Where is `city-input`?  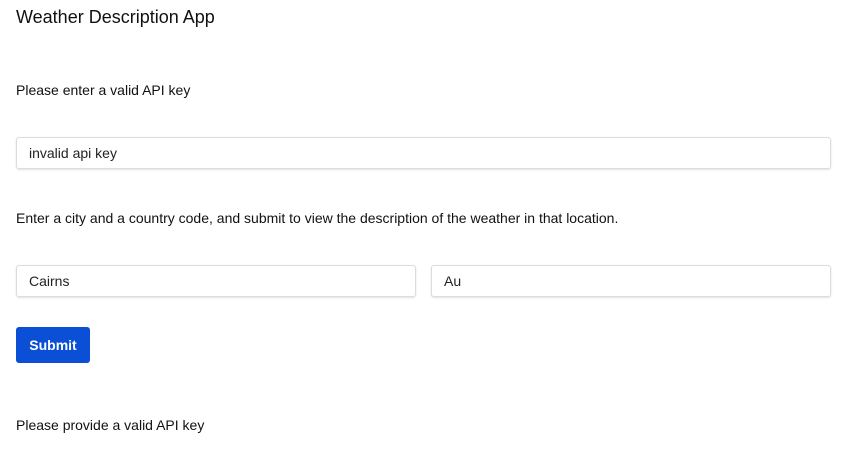
city-input is located at coordinates (216, 281).